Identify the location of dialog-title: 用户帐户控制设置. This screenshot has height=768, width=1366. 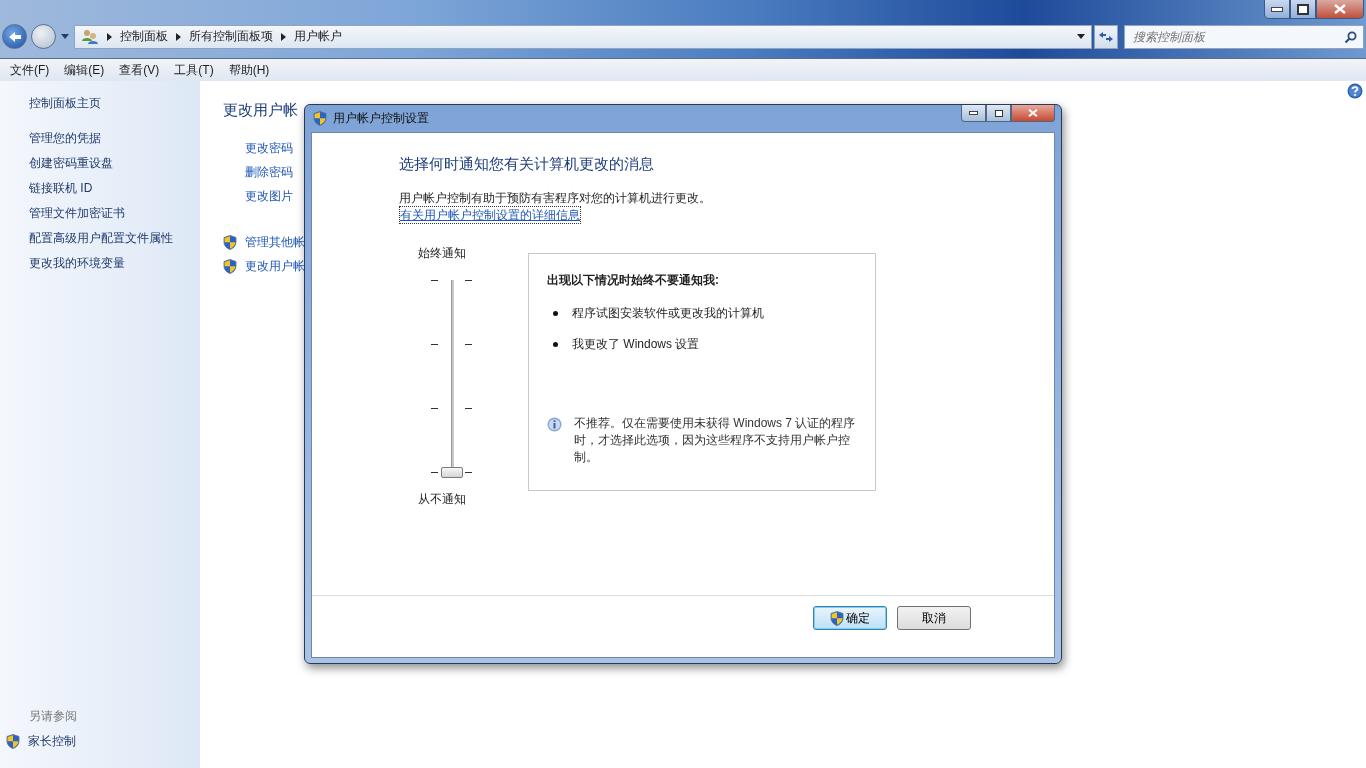
(381, 118).